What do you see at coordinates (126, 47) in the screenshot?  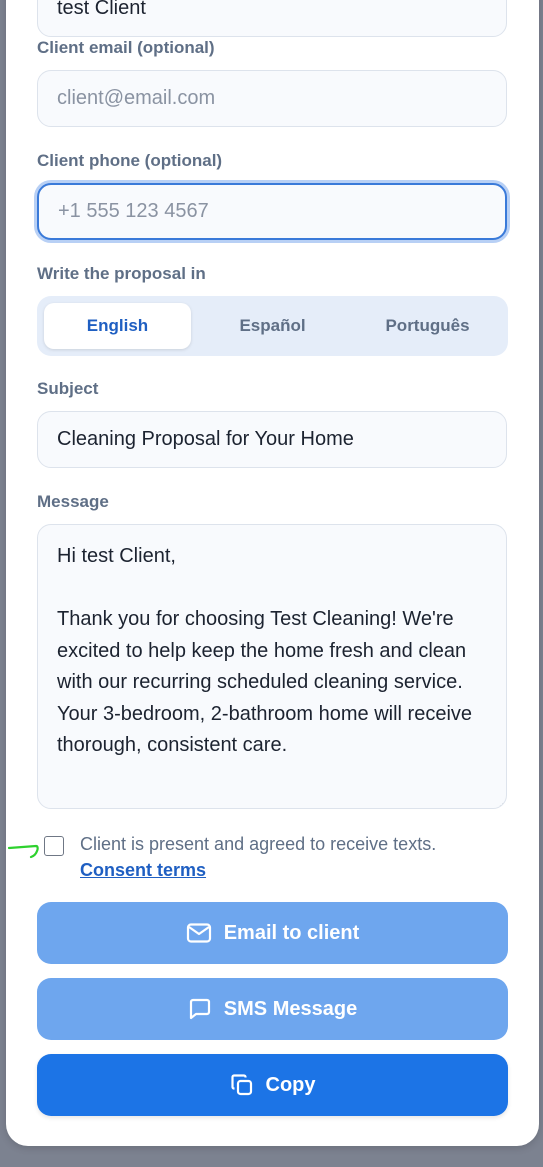 I see `client-email-label: Client email (optional)` at bounding box center [126, 47].